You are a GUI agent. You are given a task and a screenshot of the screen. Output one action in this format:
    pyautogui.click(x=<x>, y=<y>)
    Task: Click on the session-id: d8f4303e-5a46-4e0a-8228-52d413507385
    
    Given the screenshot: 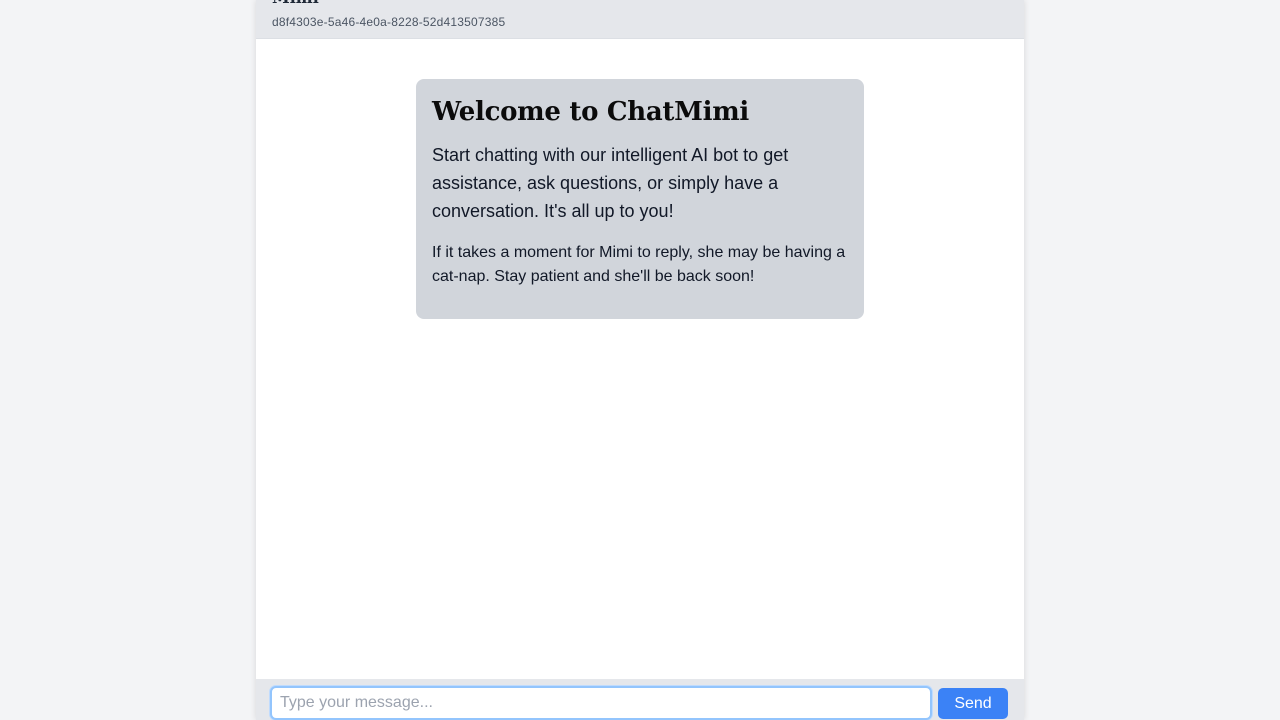 What is the action you would take?
    pyautogui.click(x=389, y=22)
    